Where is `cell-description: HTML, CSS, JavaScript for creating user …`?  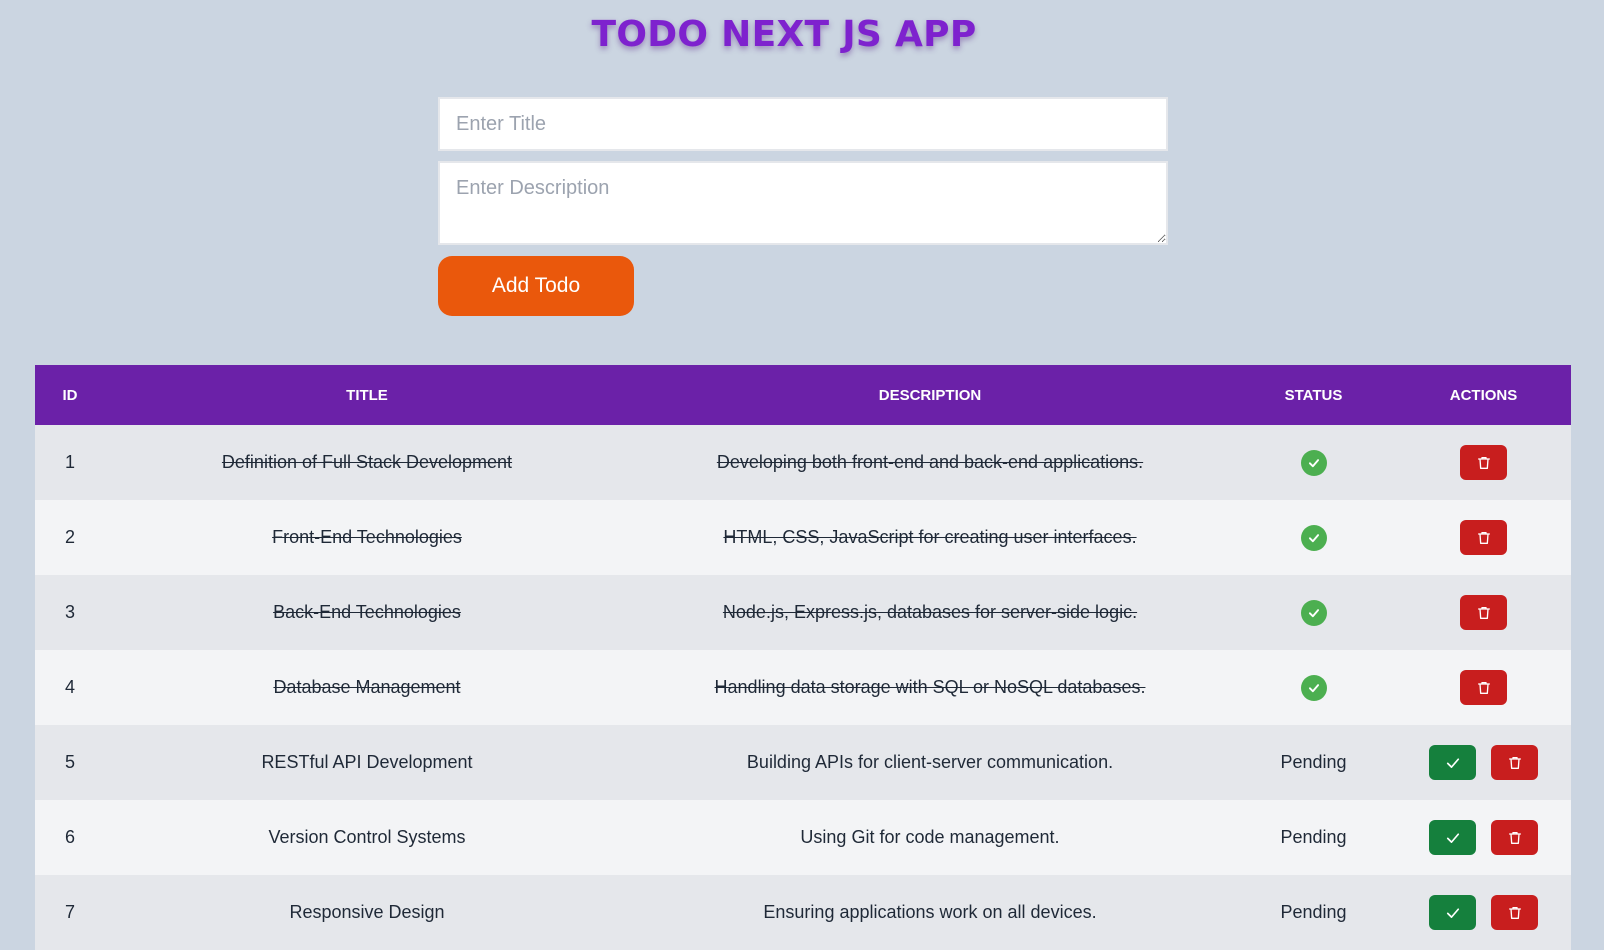 cell-description: HTML, CSS, JavaScript for creating user … is located at coordinates (930, 537).